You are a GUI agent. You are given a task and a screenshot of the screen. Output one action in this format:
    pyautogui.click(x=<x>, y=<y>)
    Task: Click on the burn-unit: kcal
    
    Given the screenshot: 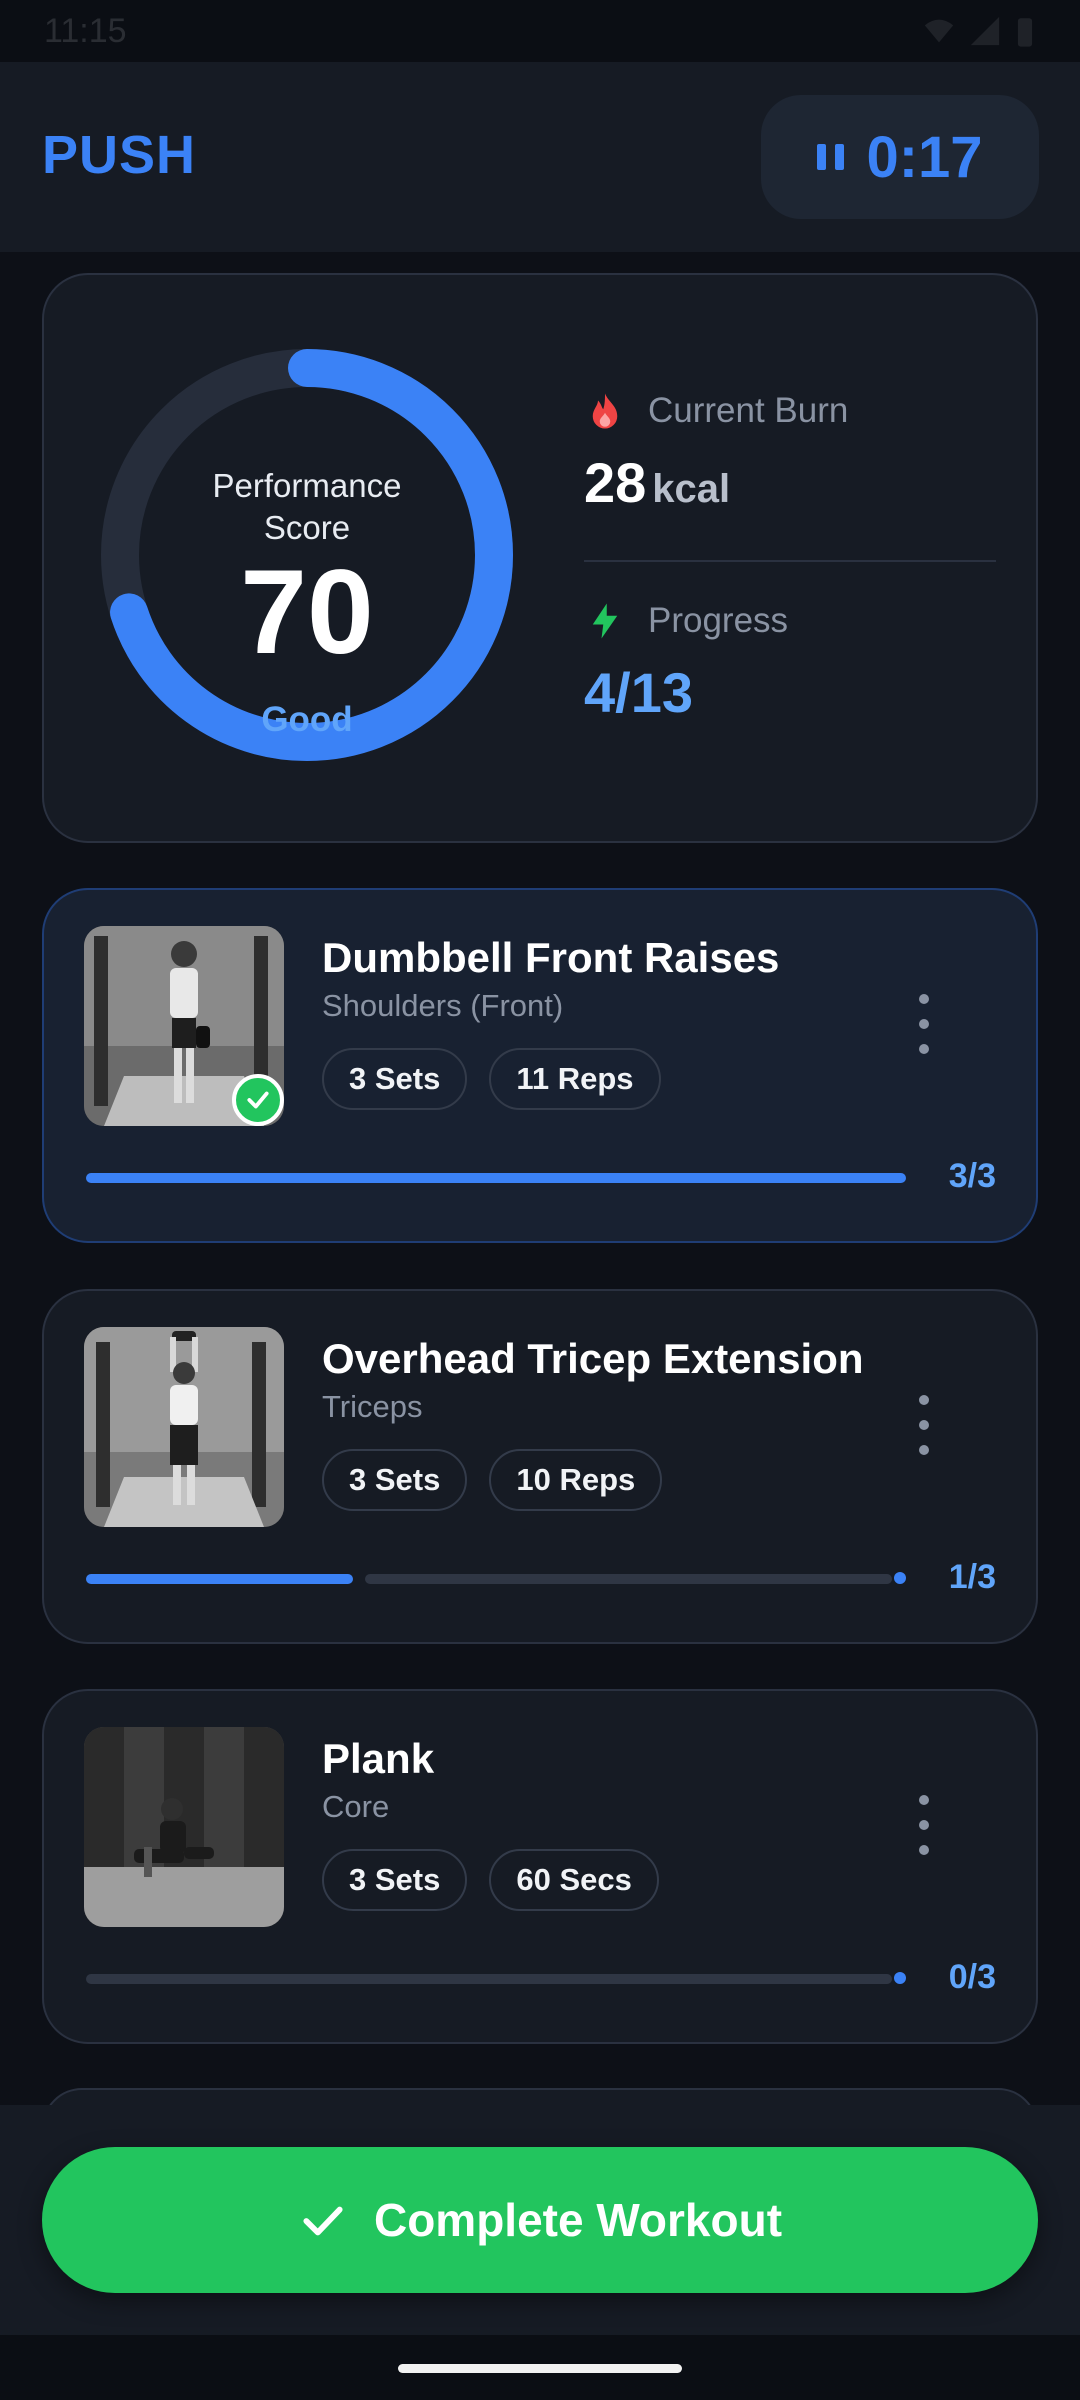 What is the action you would take?
    pyautogui.click(x=691, y=489)
    